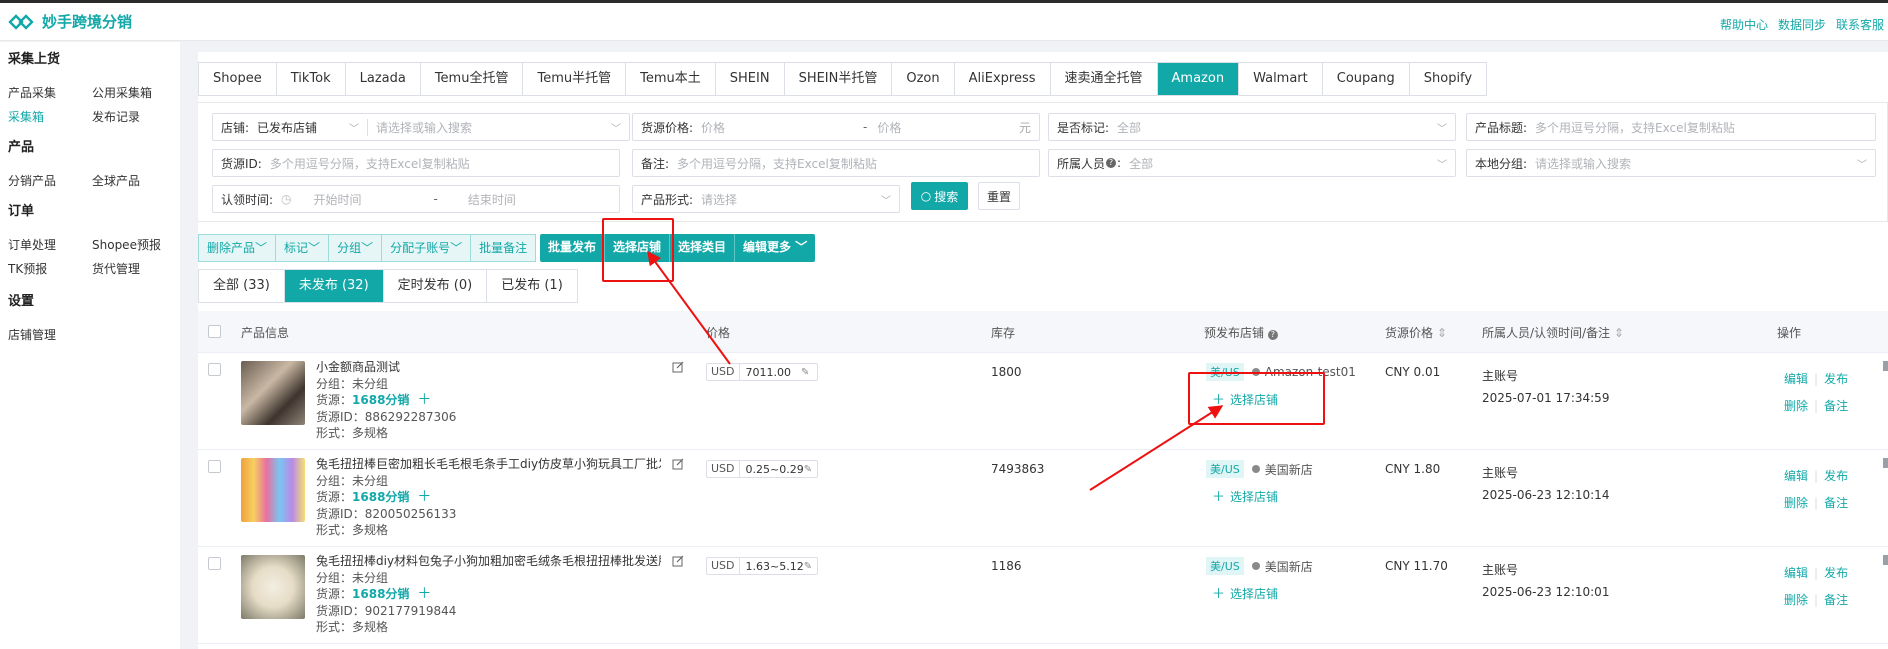 Image resolution: width=1888 pixels, height=649 pixels. Describe the element at coordinates (1448, 79) in the screenshot. I see `platform-tab-shopify: Shopify` at that location.